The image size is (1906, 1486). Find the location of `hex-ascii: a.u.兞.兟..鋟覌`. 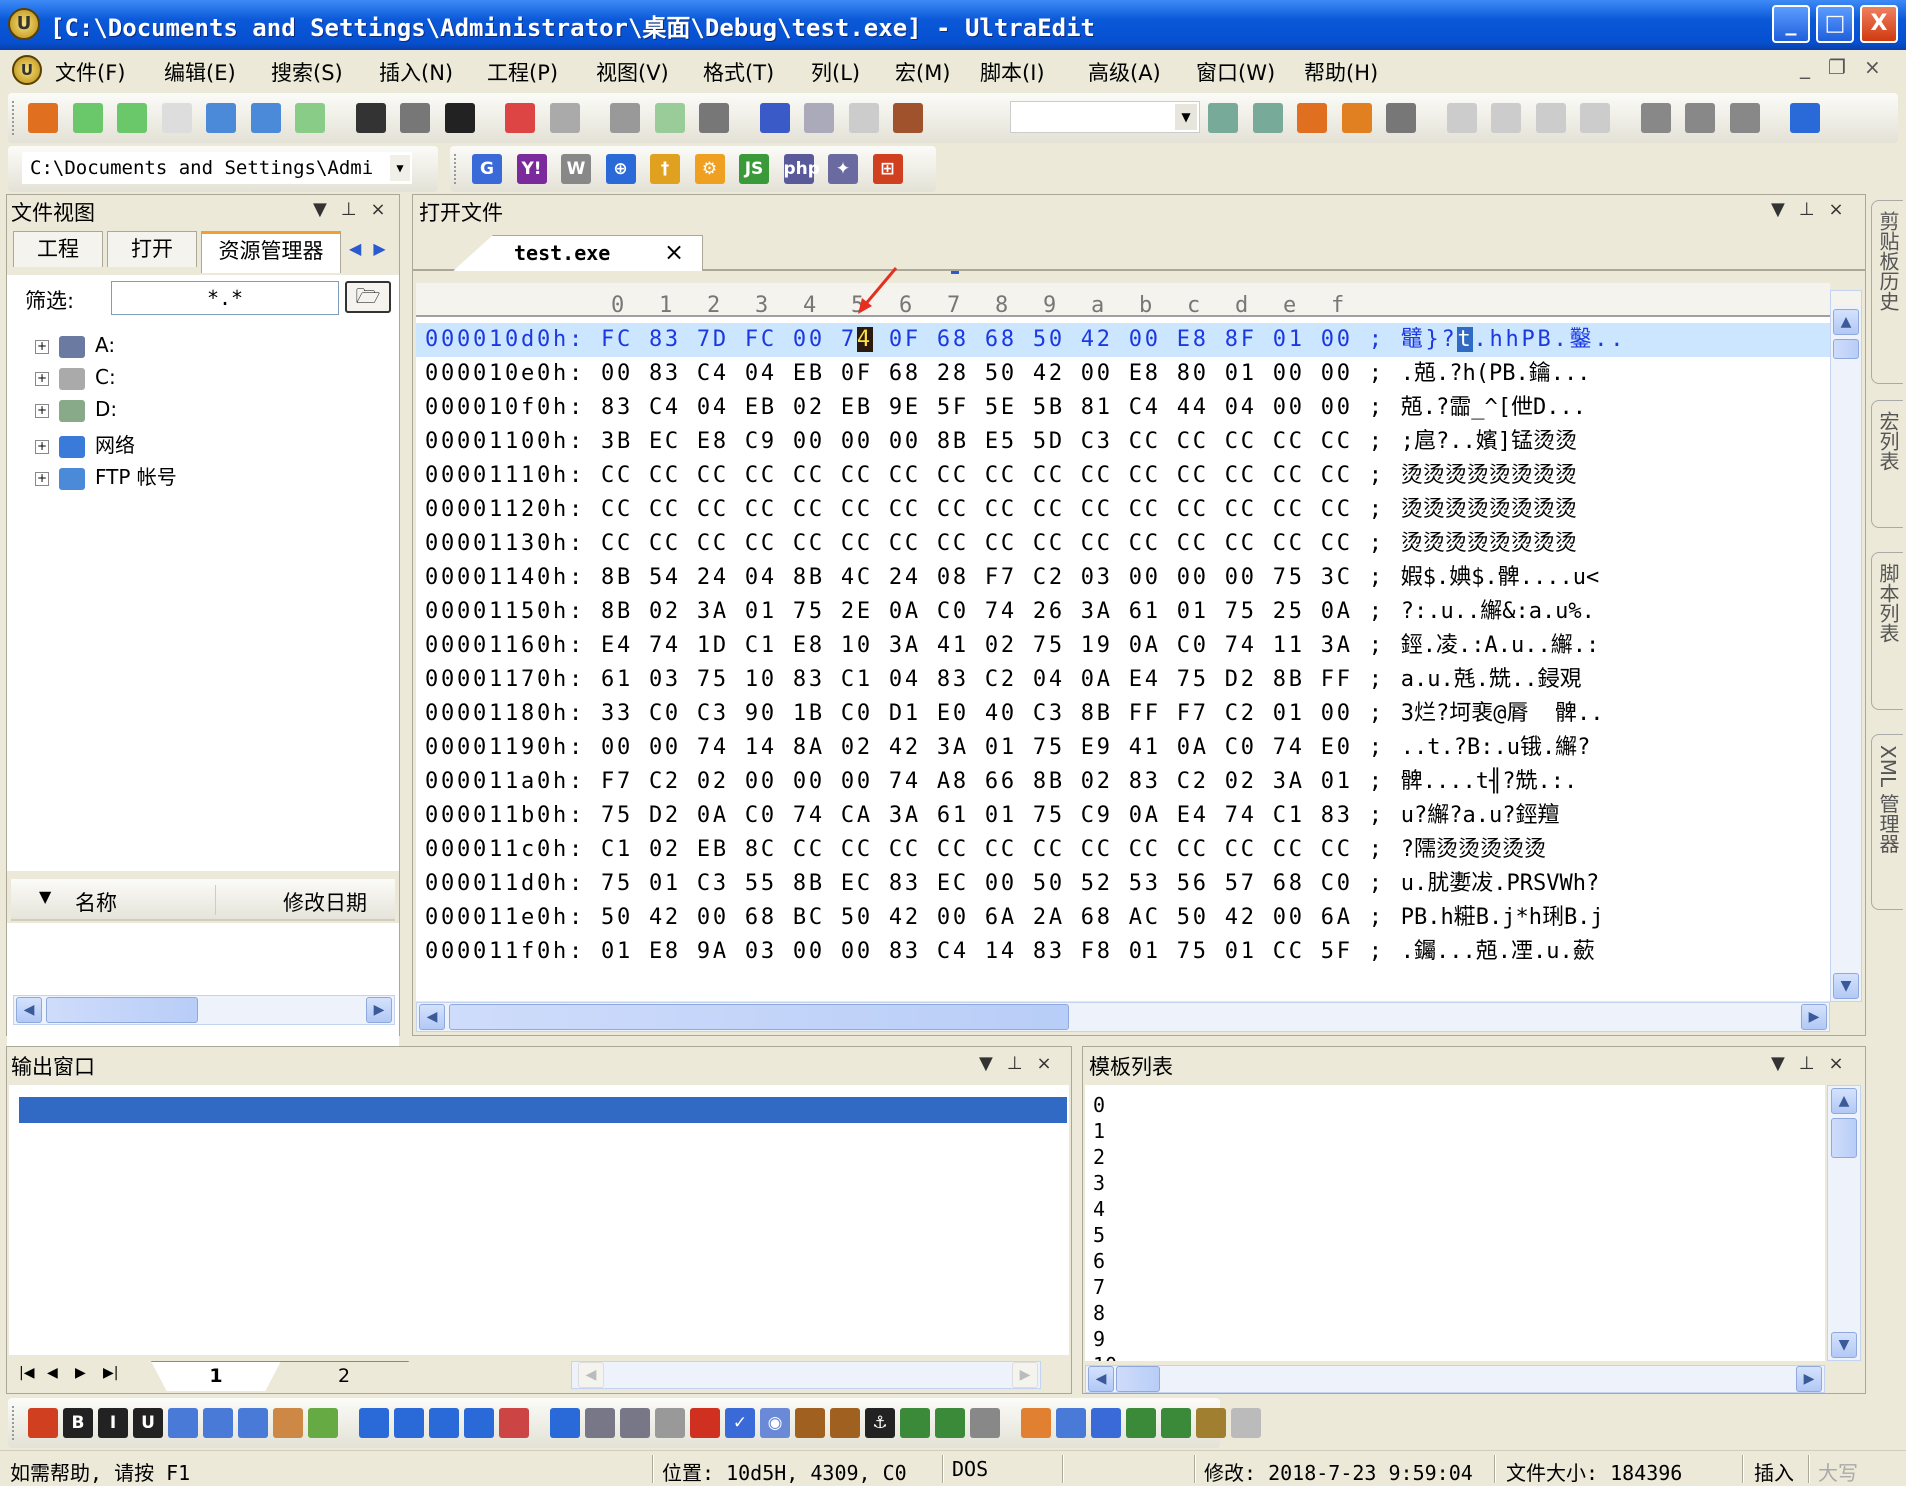

hex-ascii: a.u.兞.兟..鋟覌 is located at coordinates (1491, 679).